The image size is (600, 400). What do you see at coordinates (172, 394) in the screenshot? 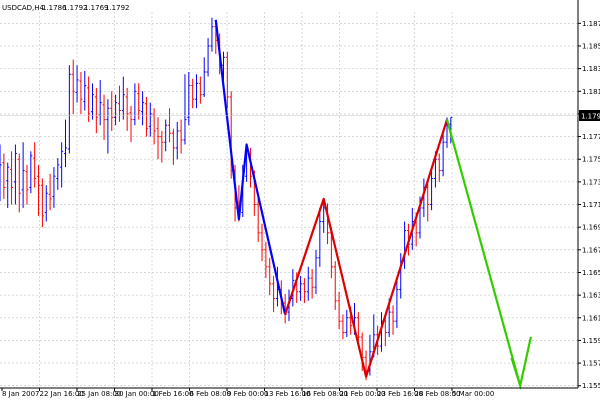
I see `x-tick-label: 1 Feb 16:00` at bounding box center [172, 394].